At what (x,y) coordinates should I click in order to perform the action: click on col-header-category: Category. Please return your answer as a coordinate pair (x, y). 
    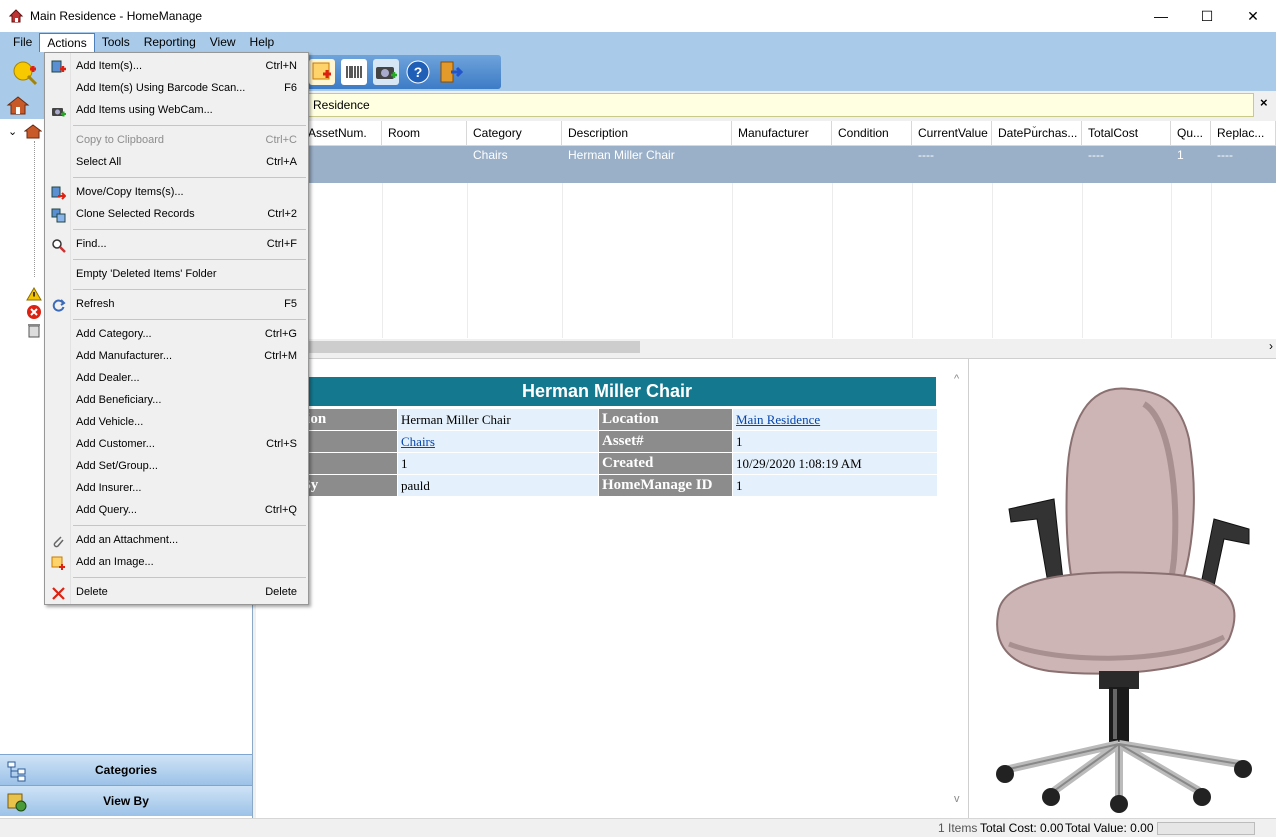
    Looking at the image, I should click on (514, 133).